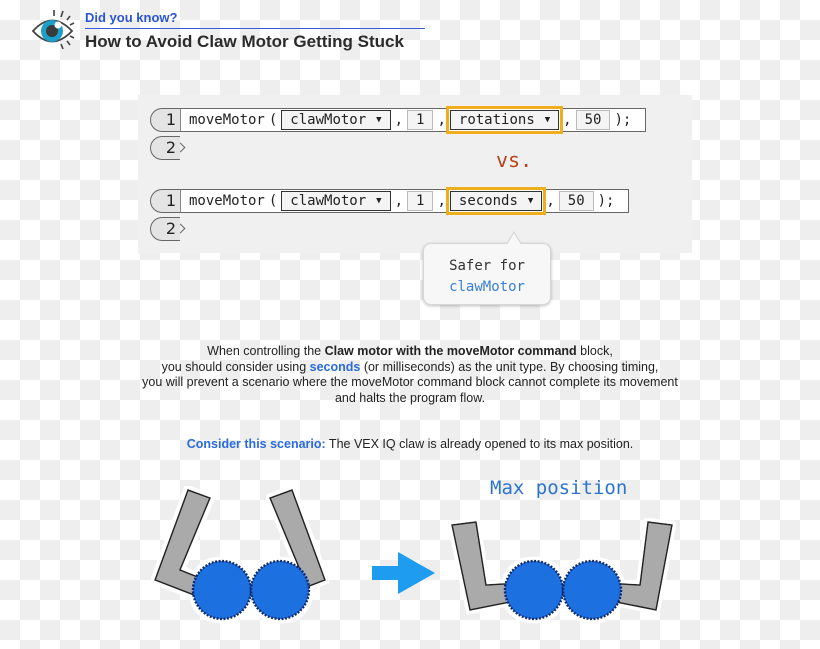 The width and height of the screenshot is (820, 649). I want to click on claw-diagram, so click(413, 555).